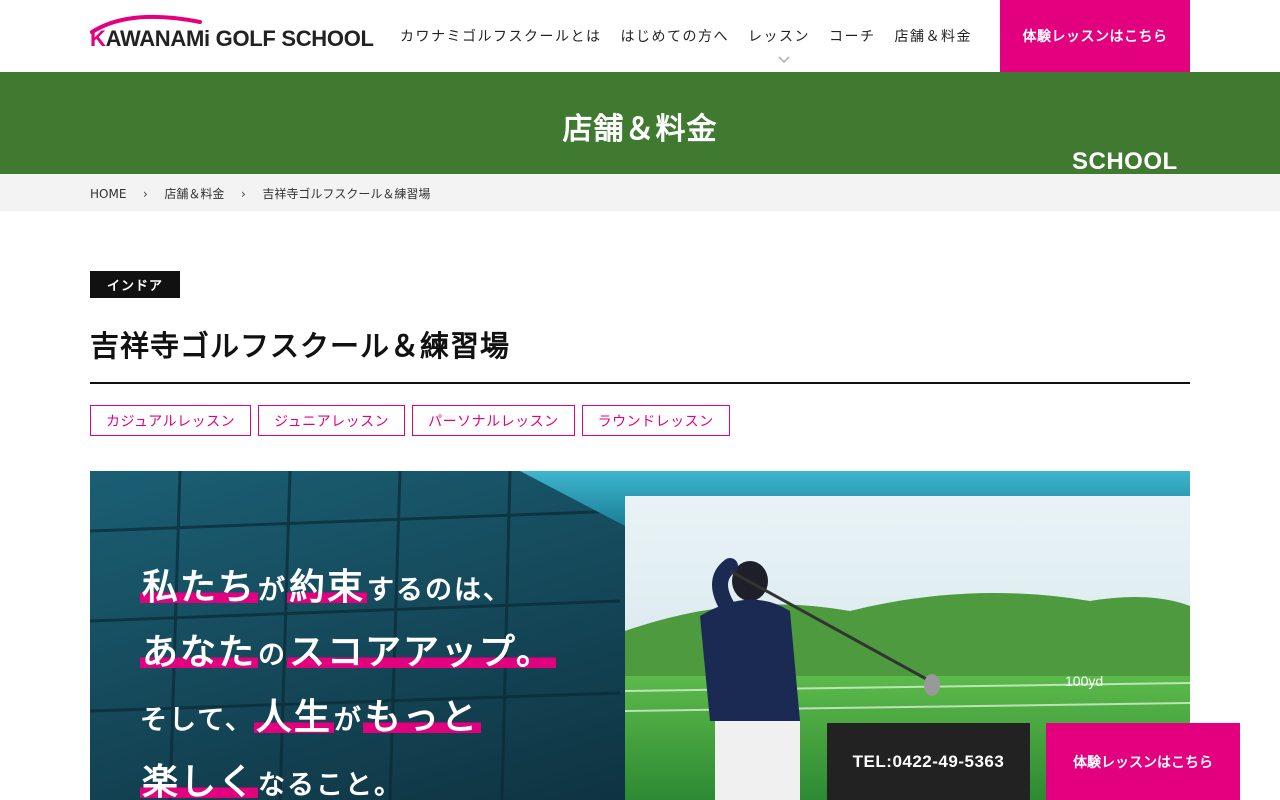  Describe the element at coordinates (1143, 761) in the screenshot. I see `trial-lesson-floating-button: 体験レッスンはこちら` at that location.